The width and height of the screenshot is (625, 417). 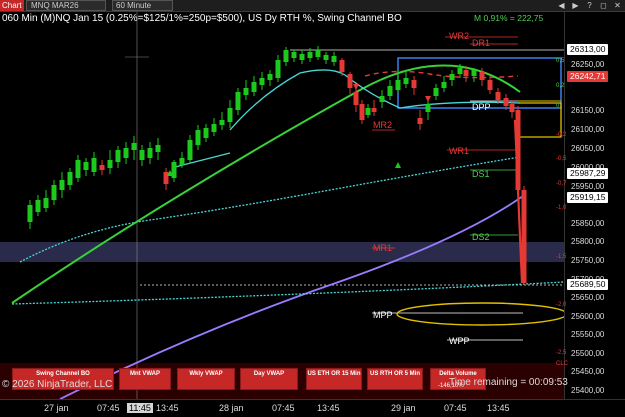 What do you see at coordinates (140, 408) in the screenshot?
I see `time-crosshair-label: 11:45` at bounding box center [140, 408].